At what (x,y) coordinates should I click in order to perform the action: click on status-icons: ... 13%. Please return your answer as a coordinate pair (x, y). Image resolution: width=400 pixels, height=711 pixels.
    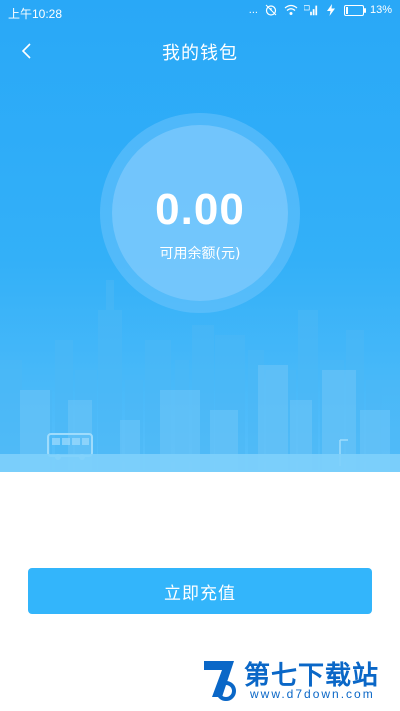
    Looking at the image, I should click on (320, 10).